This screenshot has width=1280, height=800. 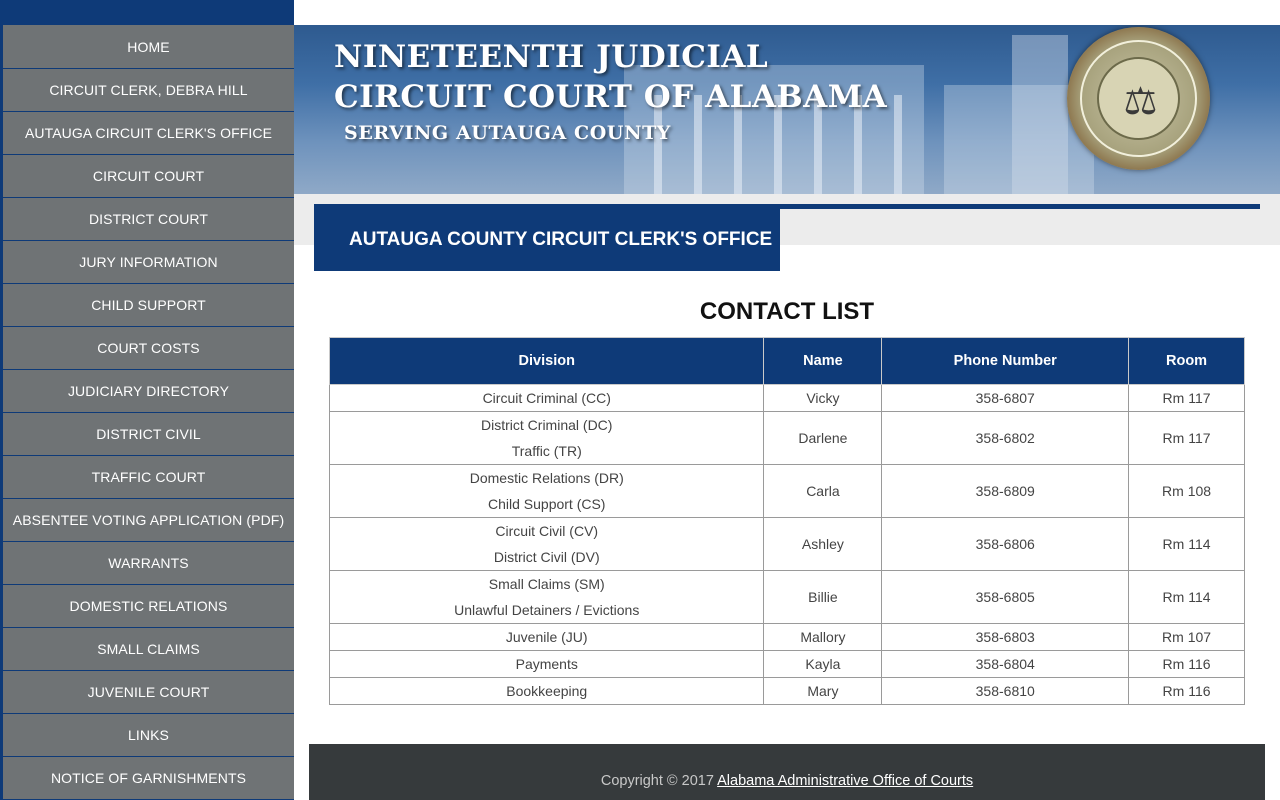 I want to click on copyright-text: Copyright © 2017, so click(x=657, y=781).